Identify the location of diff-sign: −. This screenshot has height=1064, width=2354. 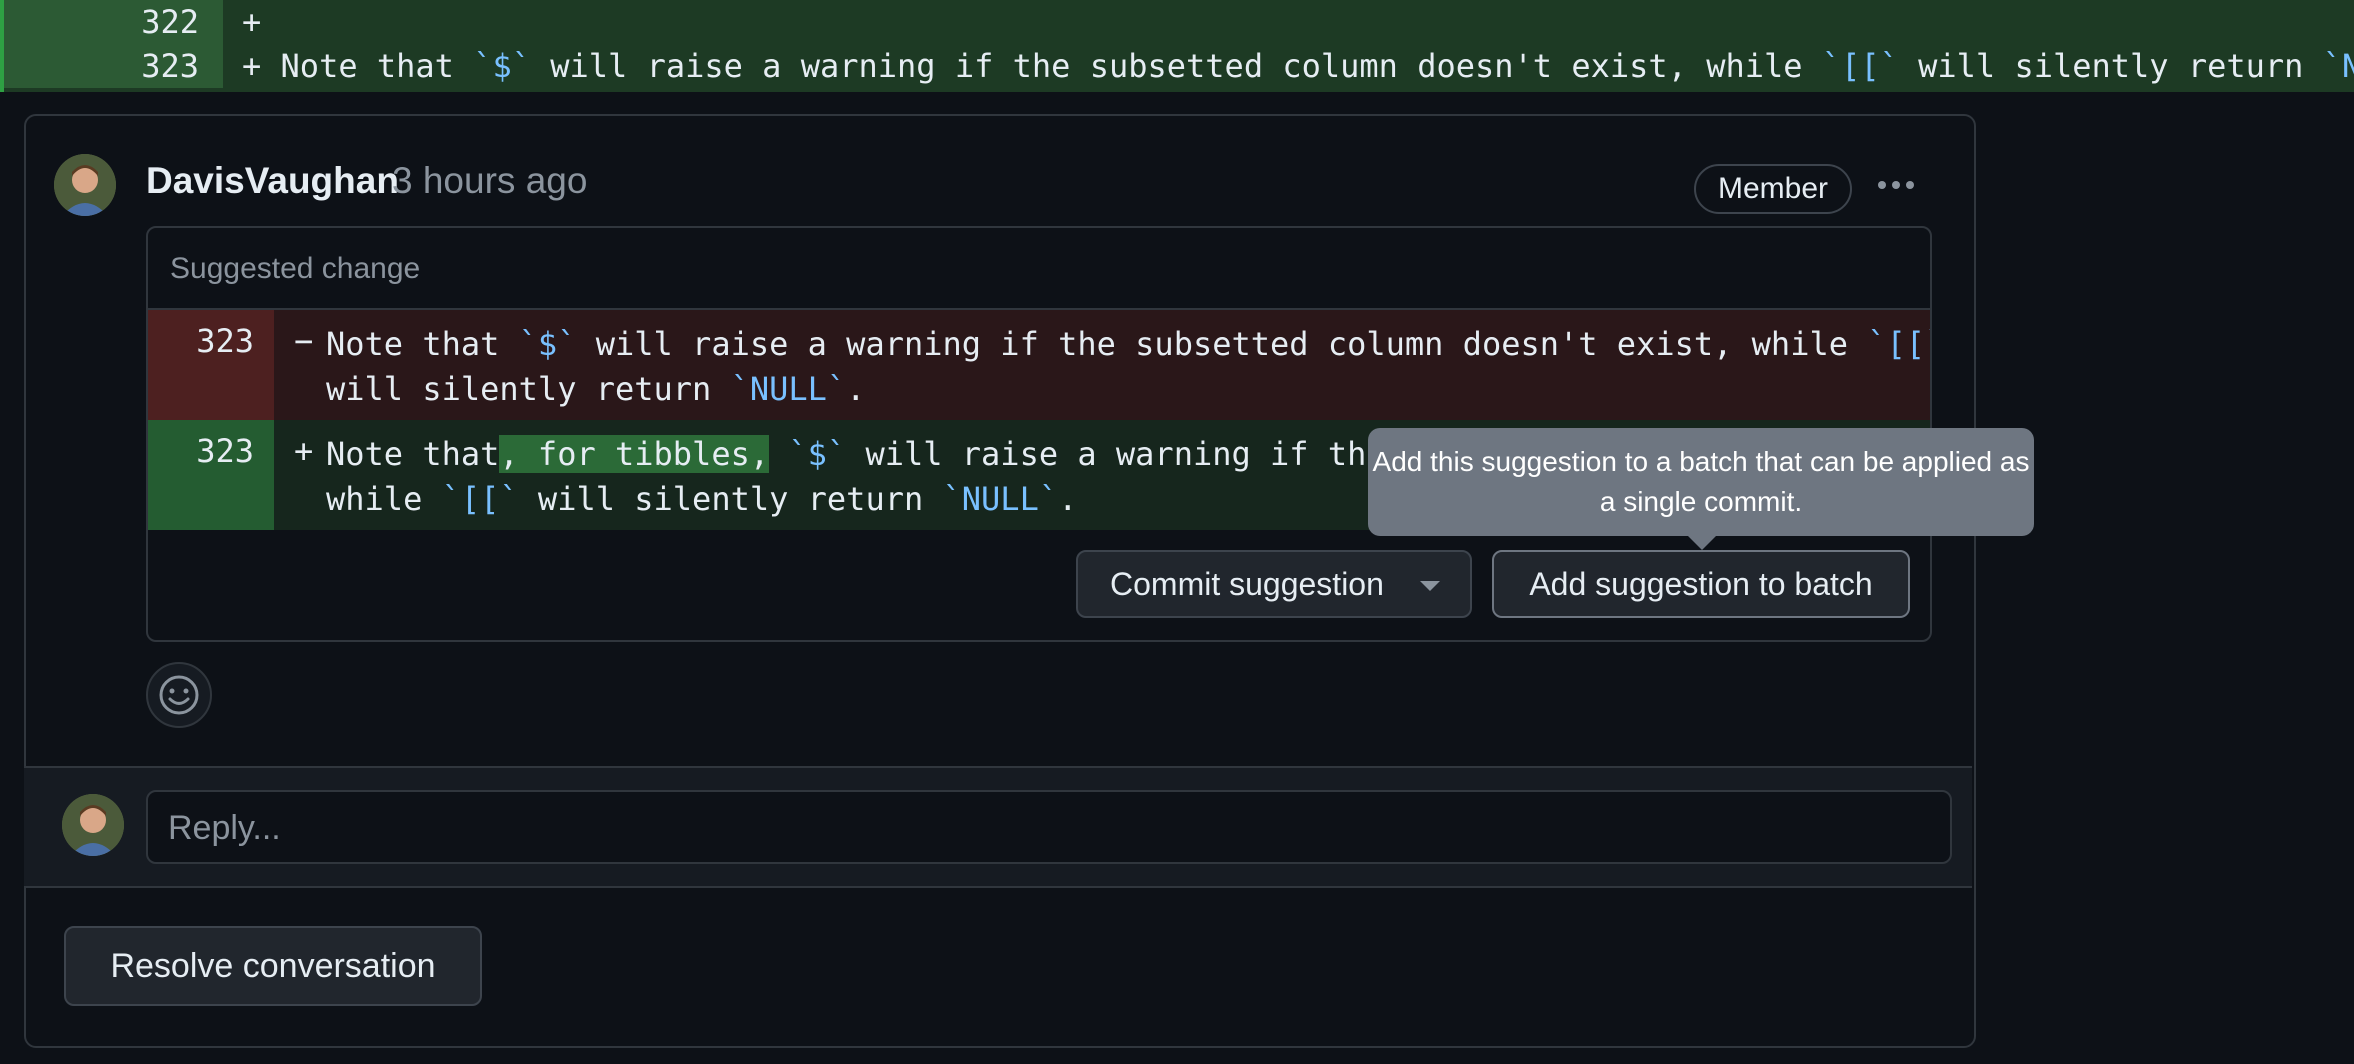
(304, 341).